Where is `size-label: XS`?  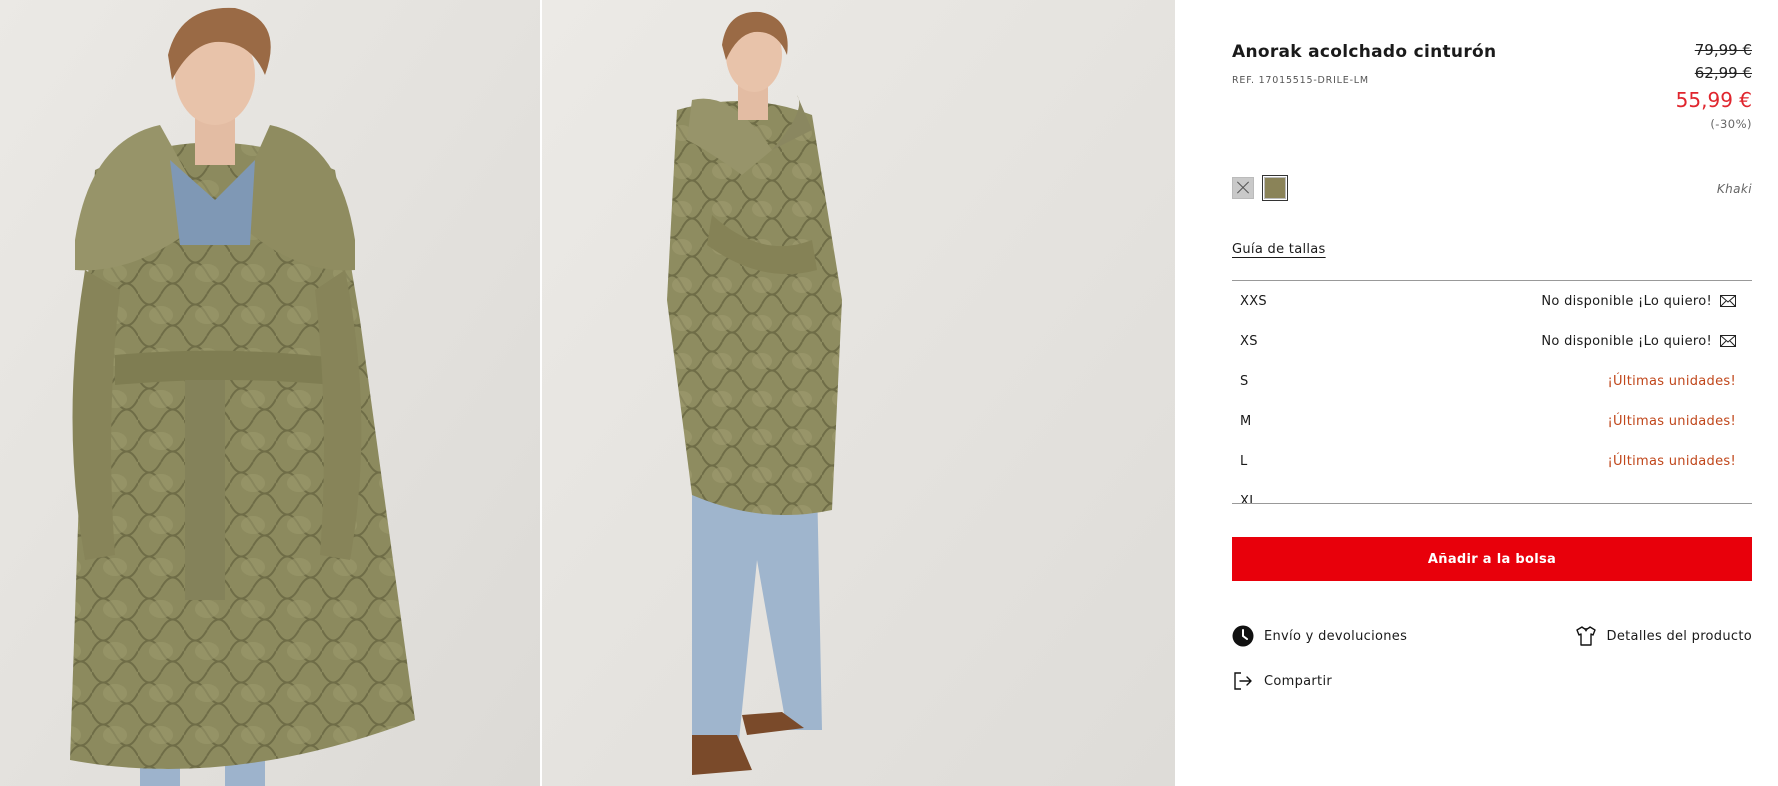 size-label: XS is located at coordinates (1249, 341).